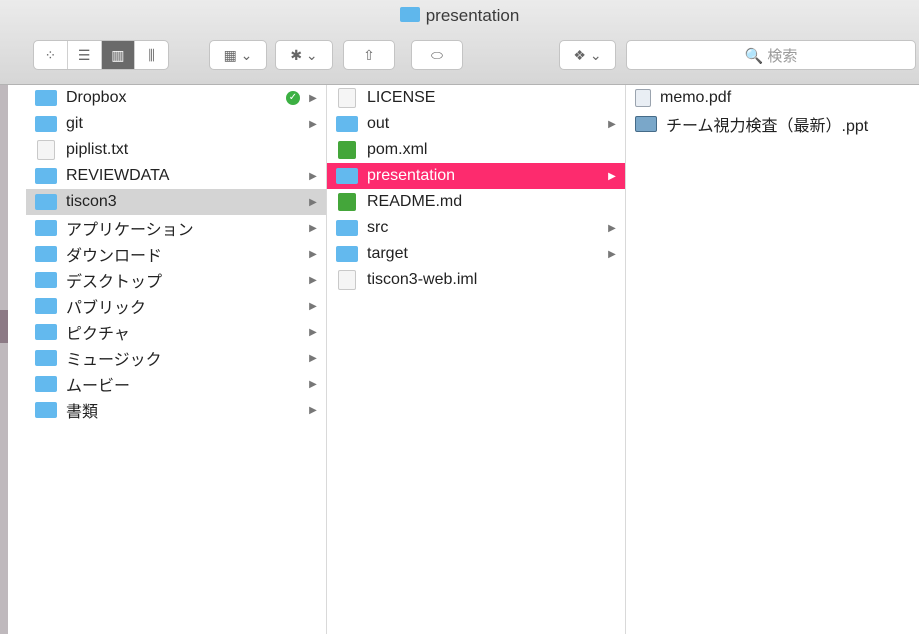 The width and height of the screenshot is (919, 634). What do you see at coordinates (176, 150) in the screenshot?
I see `list-item: piplist.txt` at bounding box center [176, 150].